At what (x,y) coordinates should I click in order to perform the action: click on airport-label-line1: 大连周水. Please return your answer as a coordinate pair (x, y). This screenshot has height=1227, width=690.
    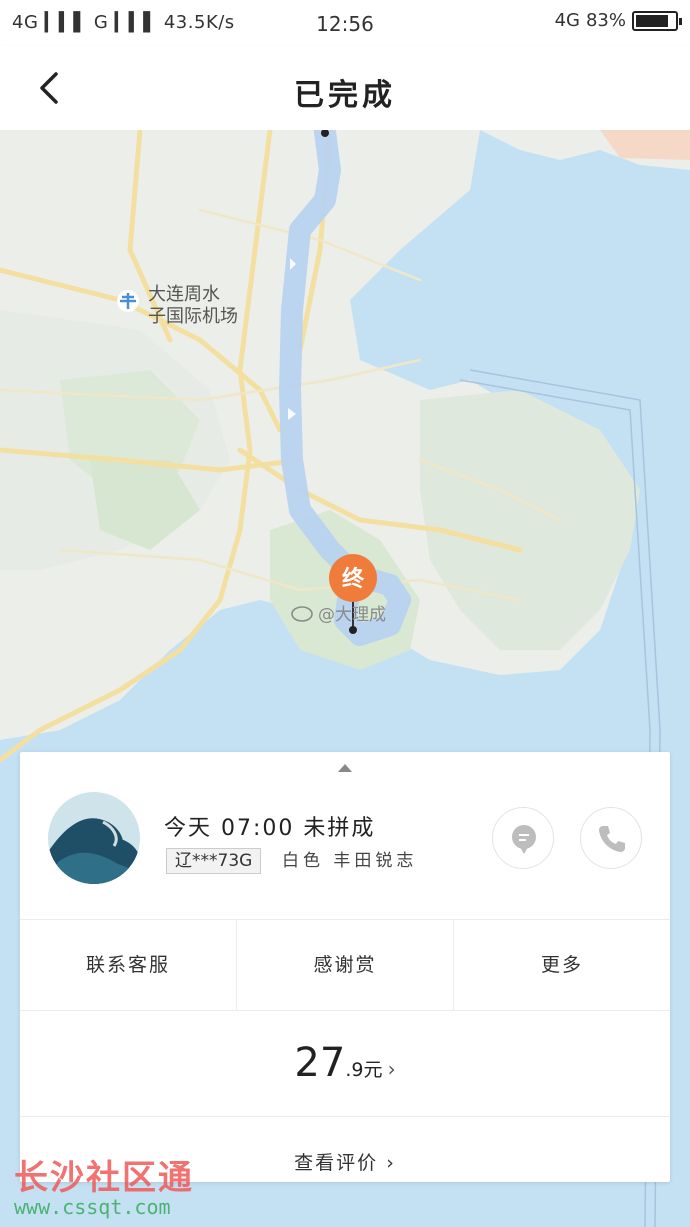
    Looking at the image, I should click on (184, 294).